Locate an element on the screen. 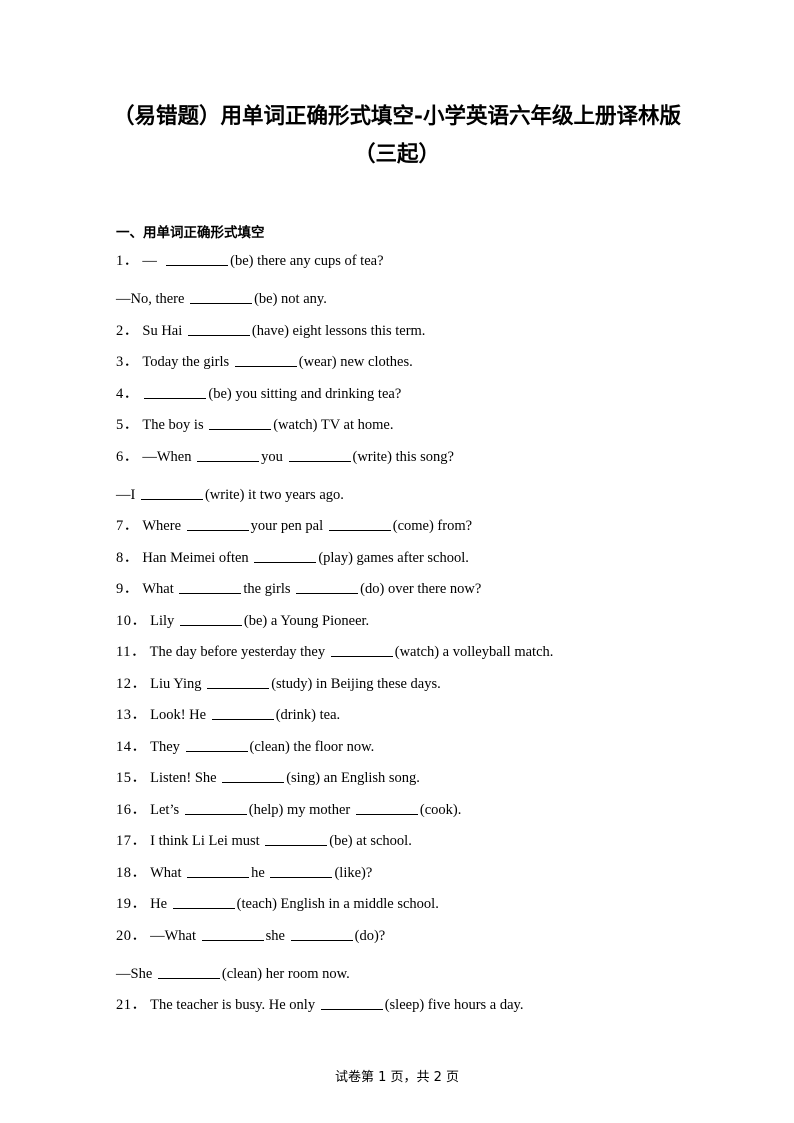 This screenshot has height=1123, width=794. question-text: (watch) TV at home. is located at coordinates (333, 425).